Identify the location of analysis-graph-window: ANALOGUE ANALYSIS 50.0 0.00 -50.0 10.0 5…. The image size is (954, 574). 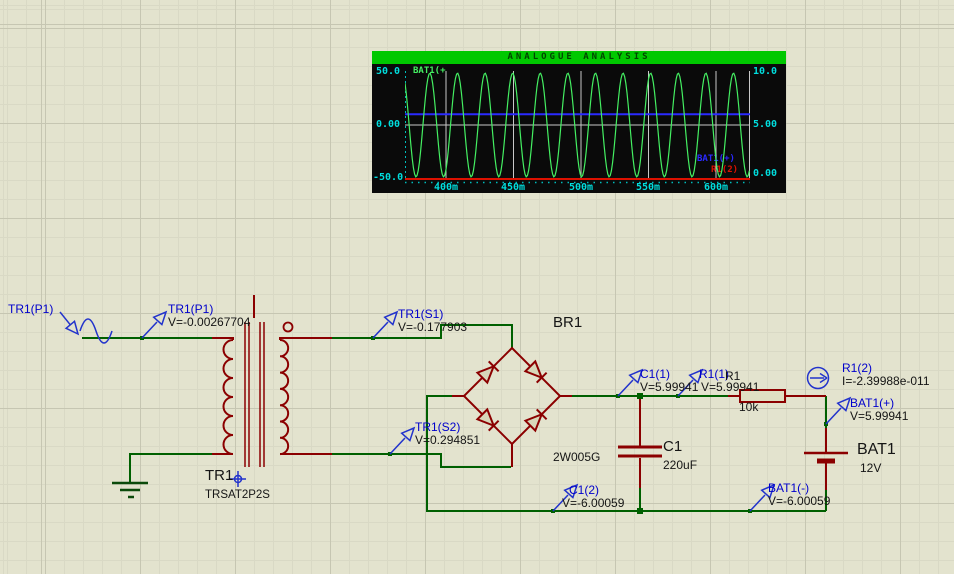
(579, 122).